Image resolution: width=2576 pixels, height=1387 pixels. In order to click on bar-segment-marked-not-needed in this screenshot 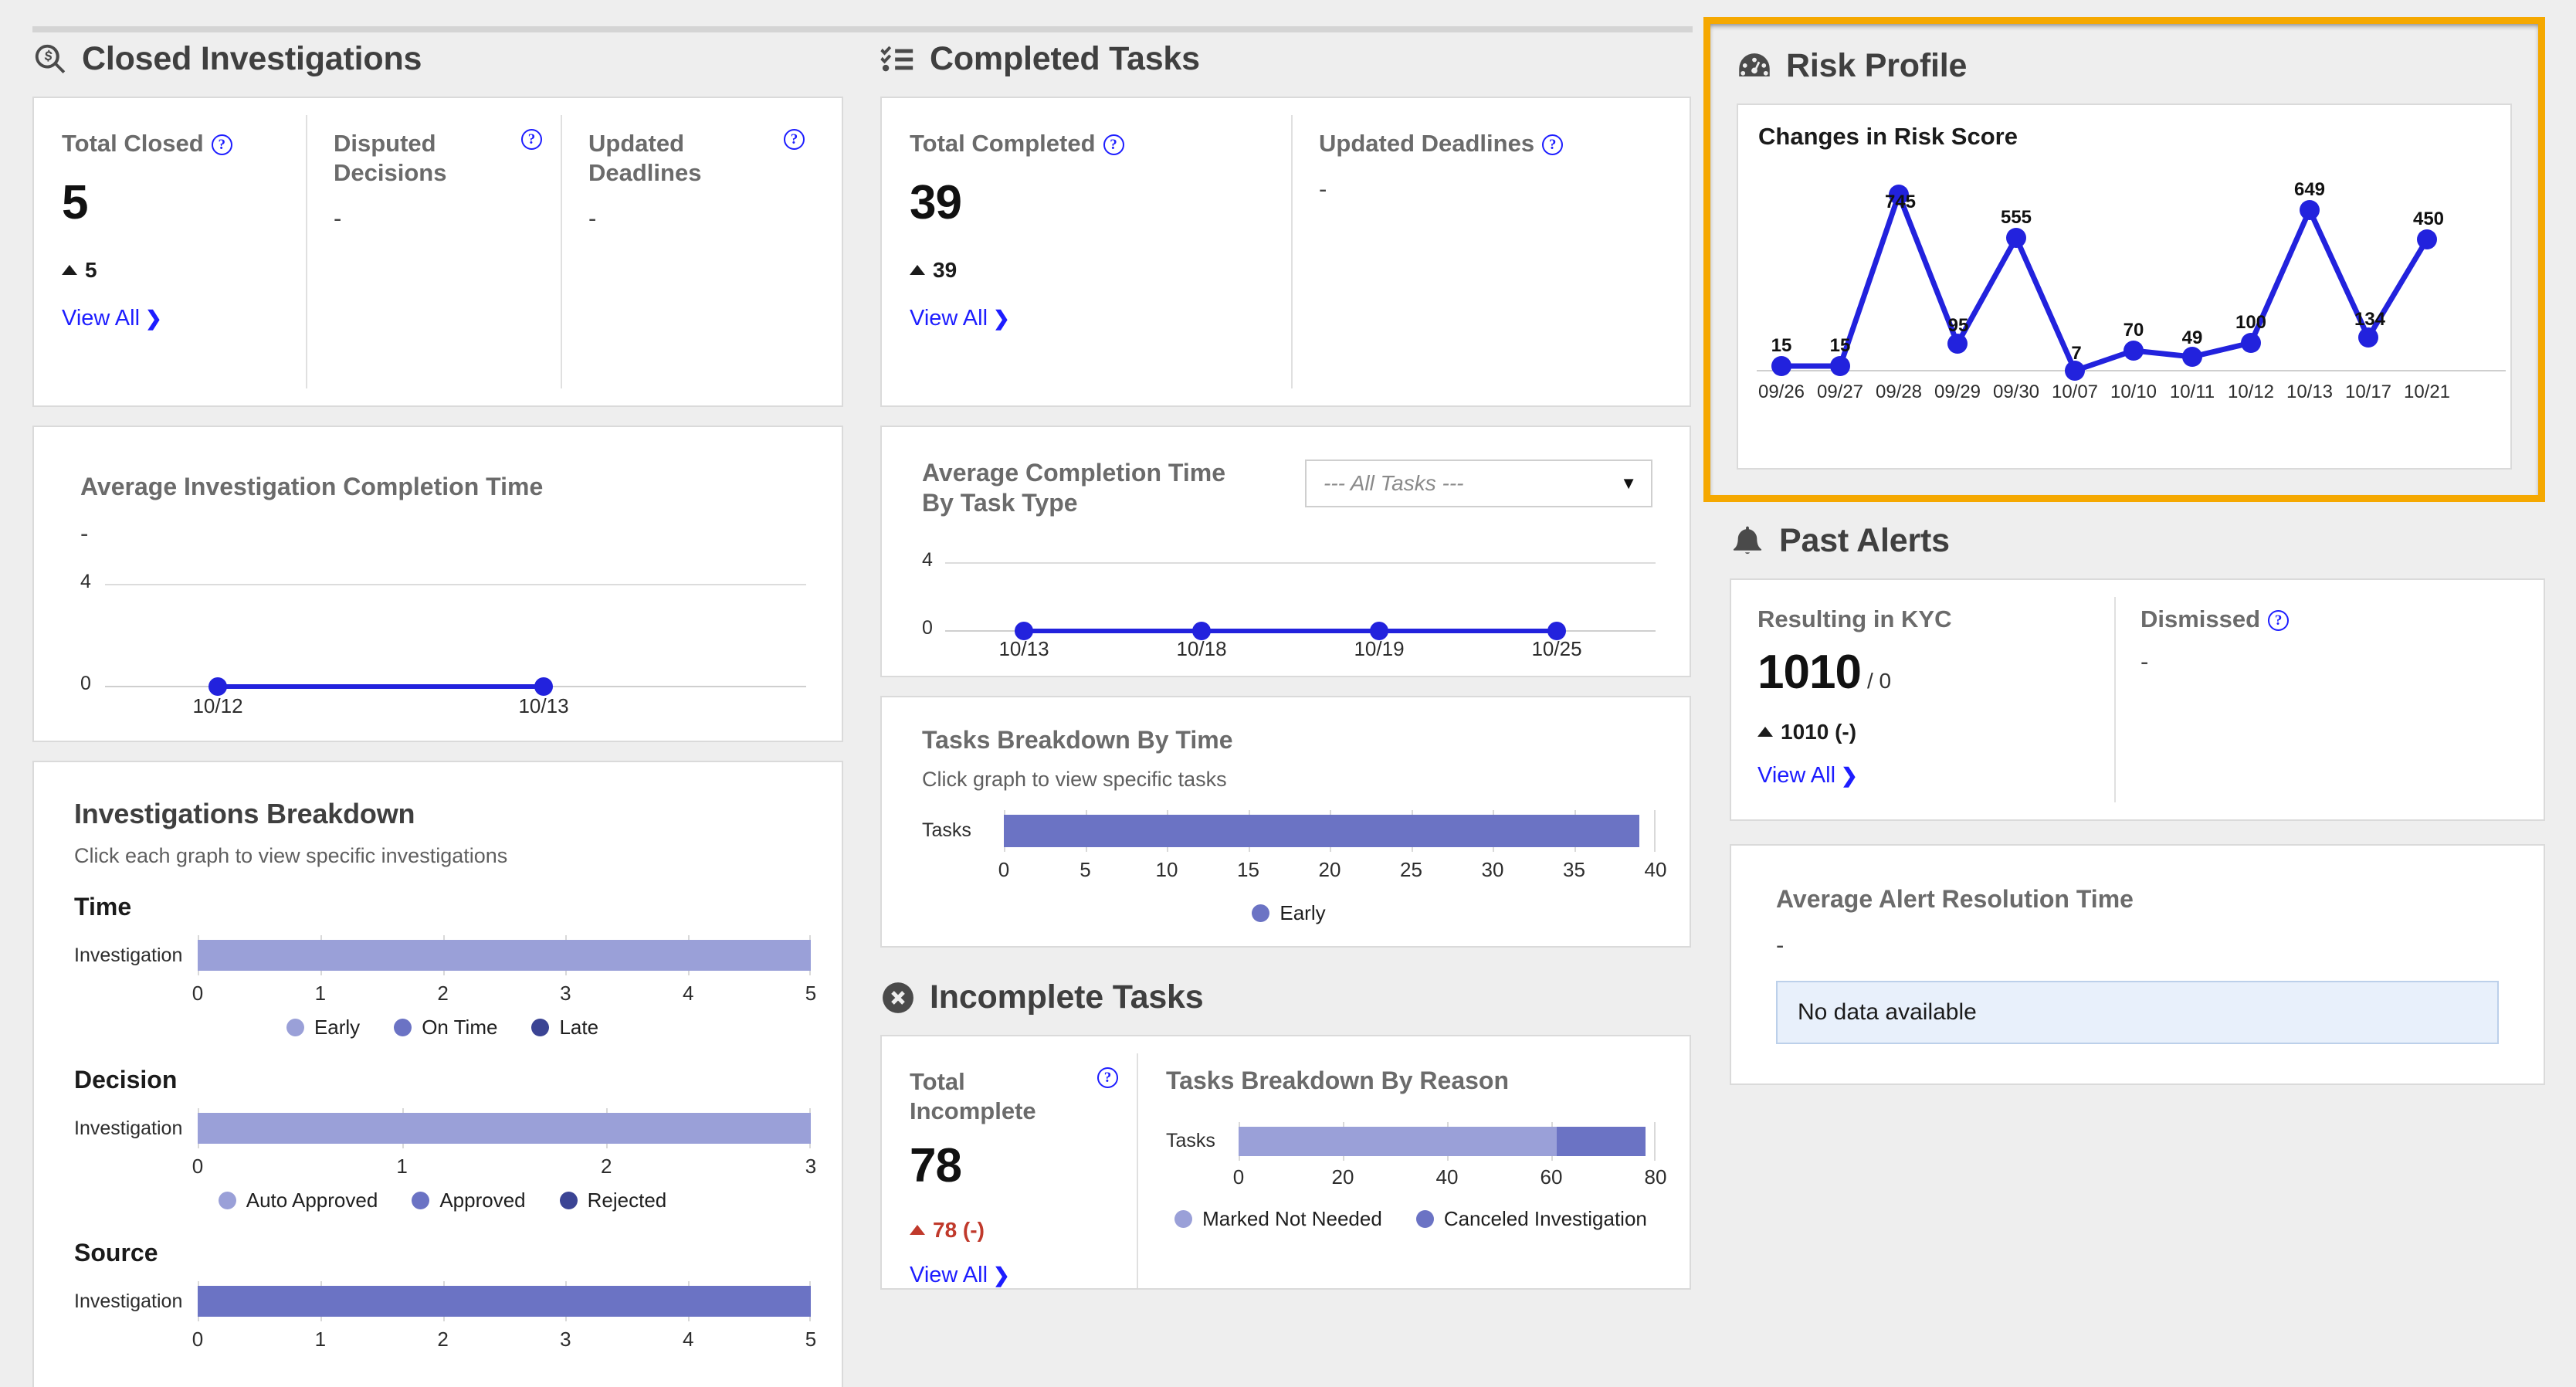, I will do `click(1398, 1142)`.